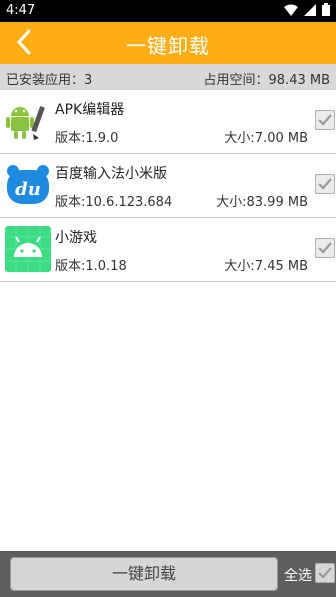  I want to click on android-apk-editor-icon, so click(28, 121).